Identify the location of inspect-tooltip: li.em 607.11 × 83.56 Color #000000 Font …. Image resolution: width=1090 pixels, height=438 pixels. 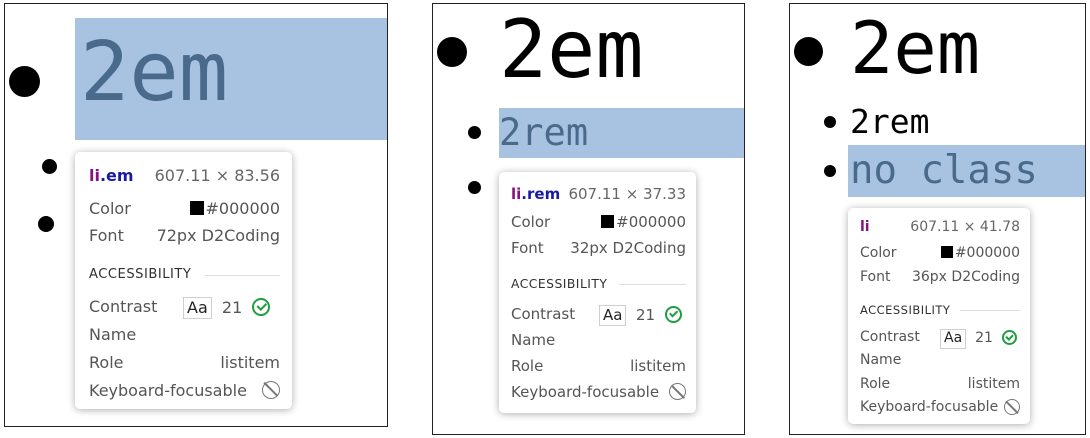
(183, 280).